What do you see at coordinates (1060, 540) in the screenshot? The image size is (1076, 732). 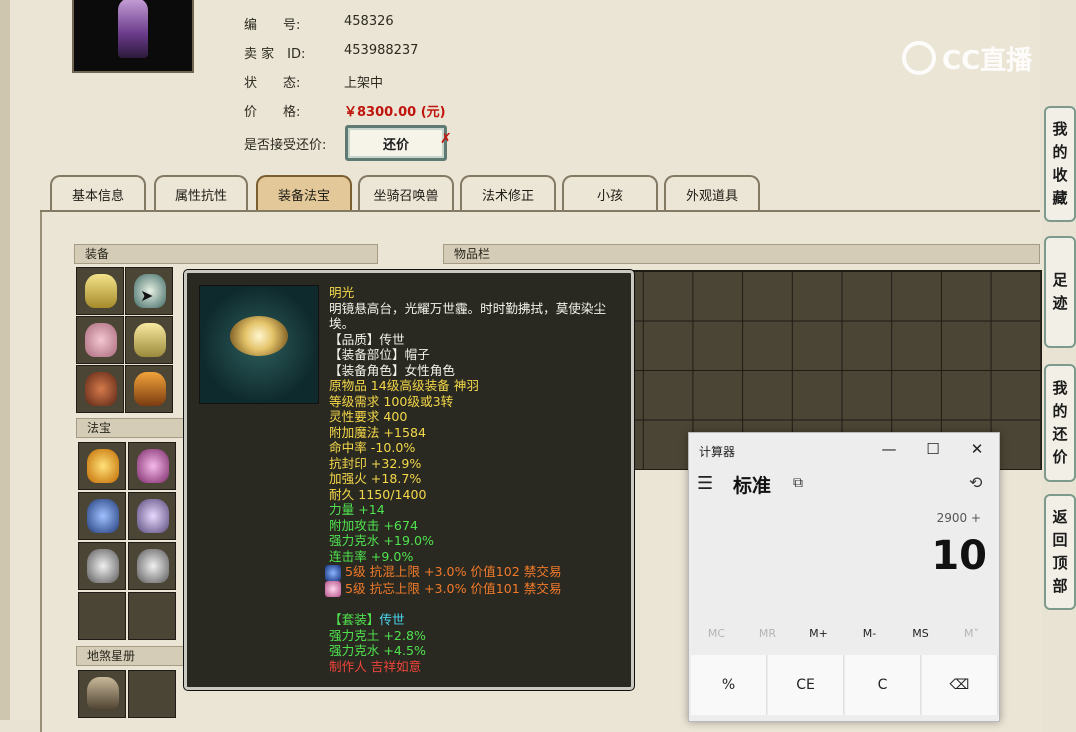 I see `side-button-char: 回` at bounding box center [1060, 540].